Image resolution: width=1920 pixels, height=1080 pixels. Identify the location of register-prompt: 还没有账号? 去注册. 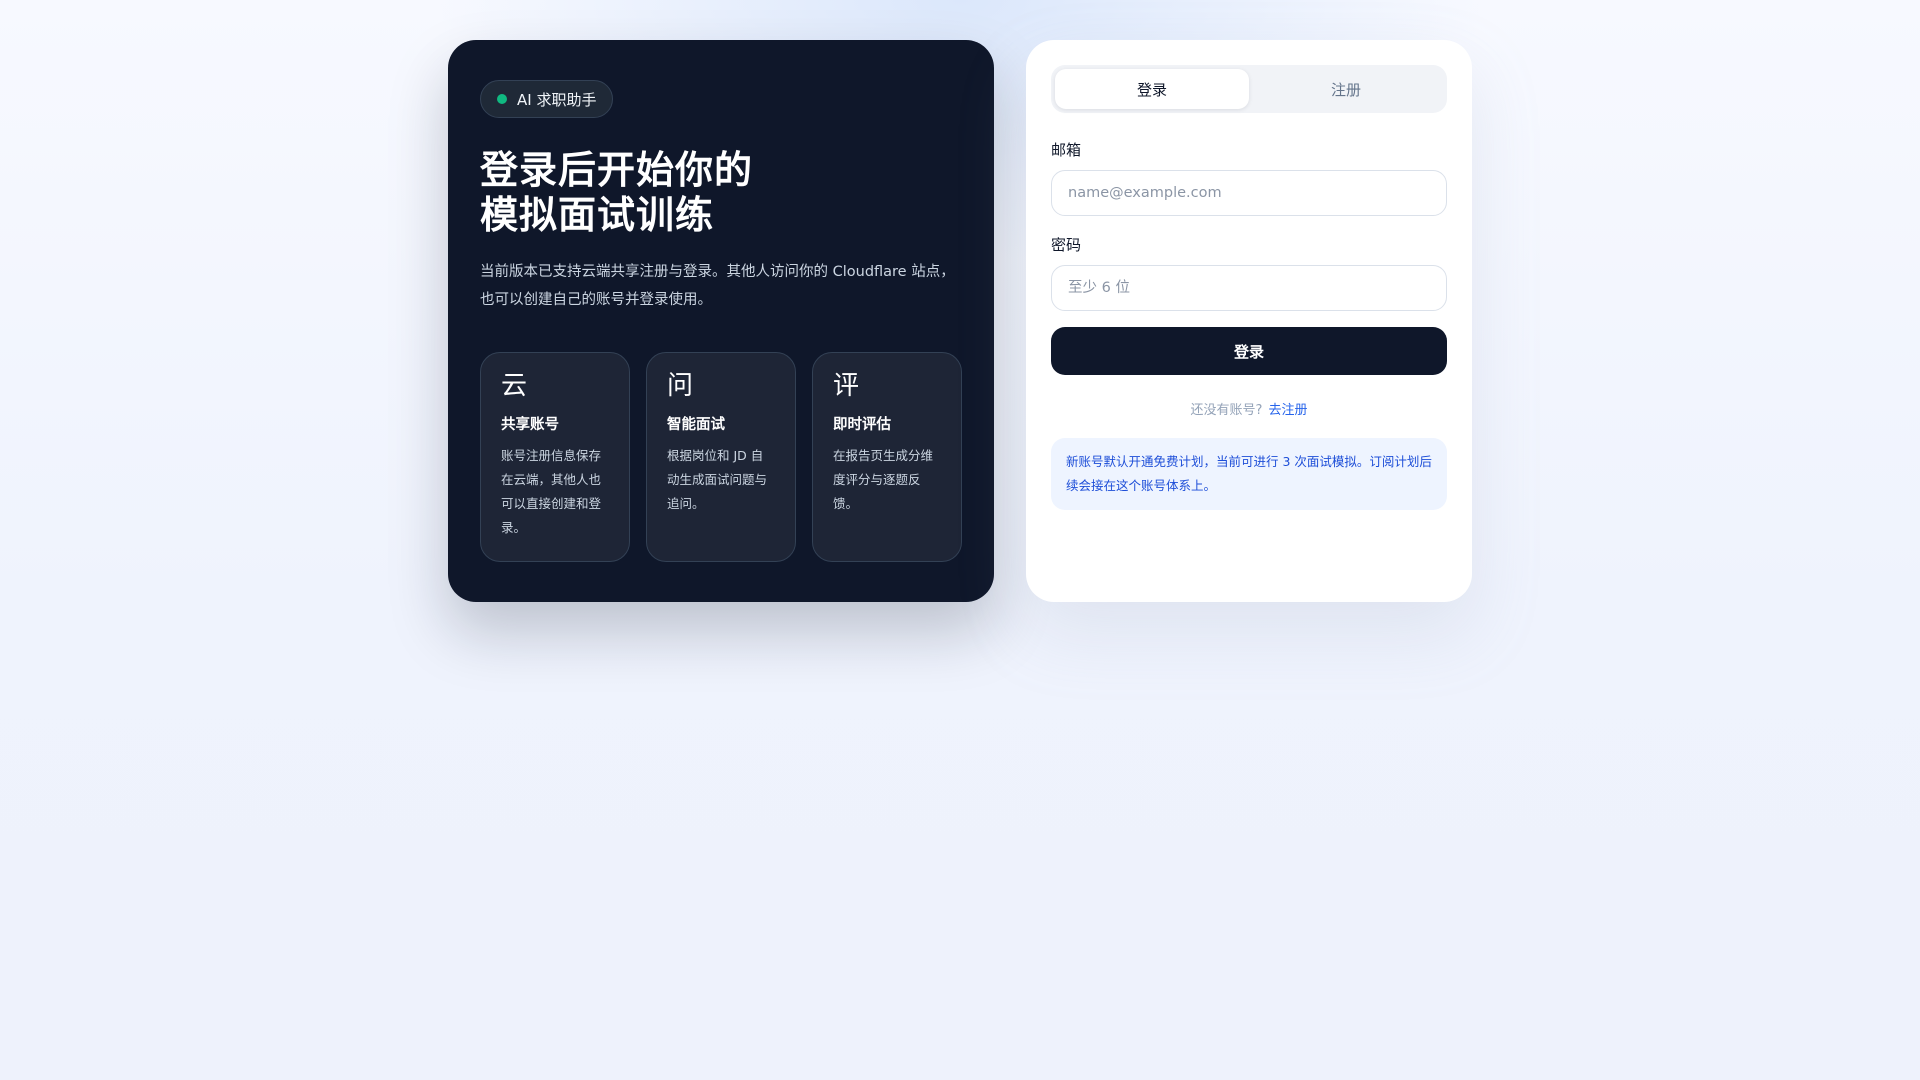
(1249, 408).